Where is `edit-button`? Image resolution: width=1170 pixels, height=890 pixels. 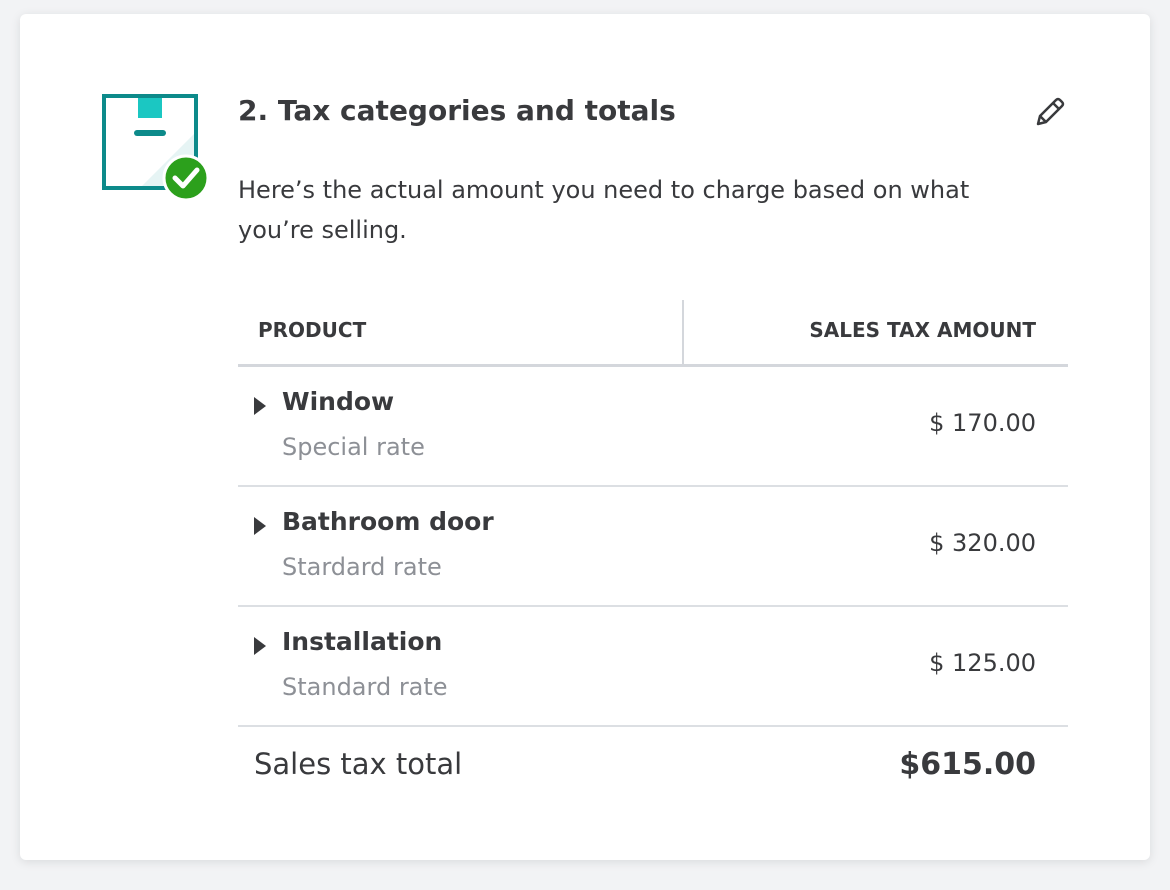 edit-button is located at coordinates (1049, 113).